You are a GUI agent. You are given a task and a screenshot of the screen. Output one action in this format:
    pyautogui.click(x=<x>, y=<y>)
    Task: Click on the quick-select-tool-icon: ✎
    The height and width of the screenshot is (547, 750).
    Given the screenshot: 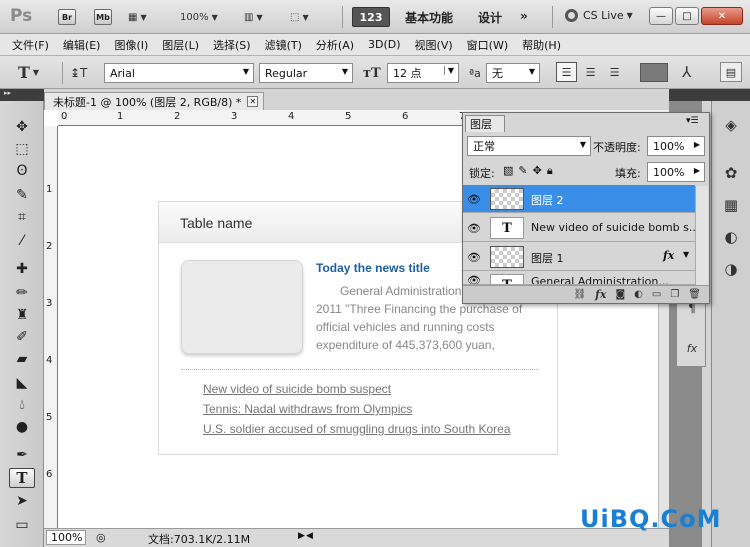 What is the action you would take?
    pyautogui.click(x=22, y=195)
    